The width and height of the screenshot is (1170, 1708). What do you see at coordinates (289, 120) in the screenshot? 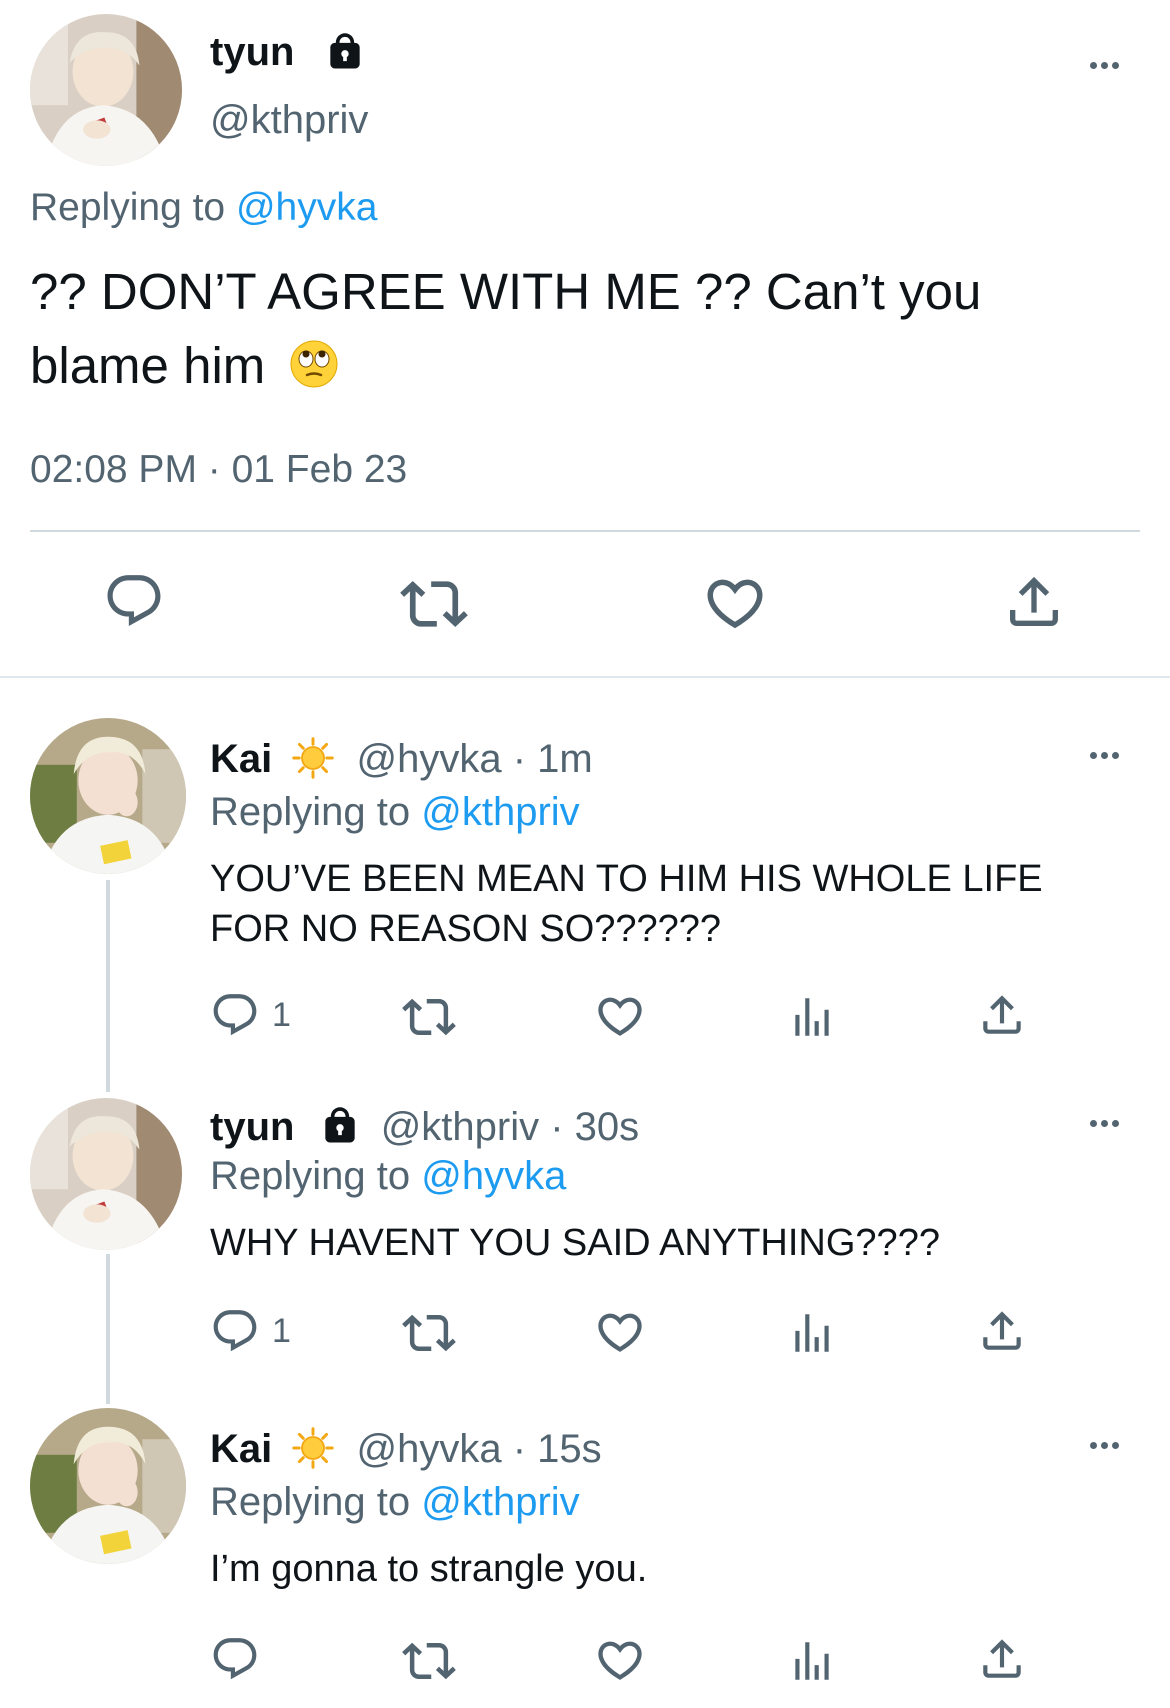
I see `handle: @kthpriv` at bounding box center [289, 120].